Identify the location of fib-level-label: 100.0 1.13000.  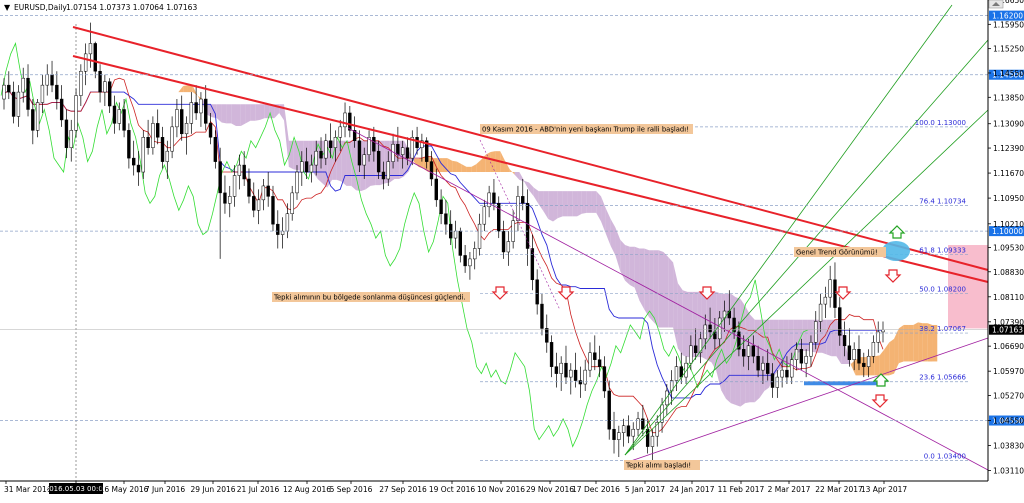
(940, 123).